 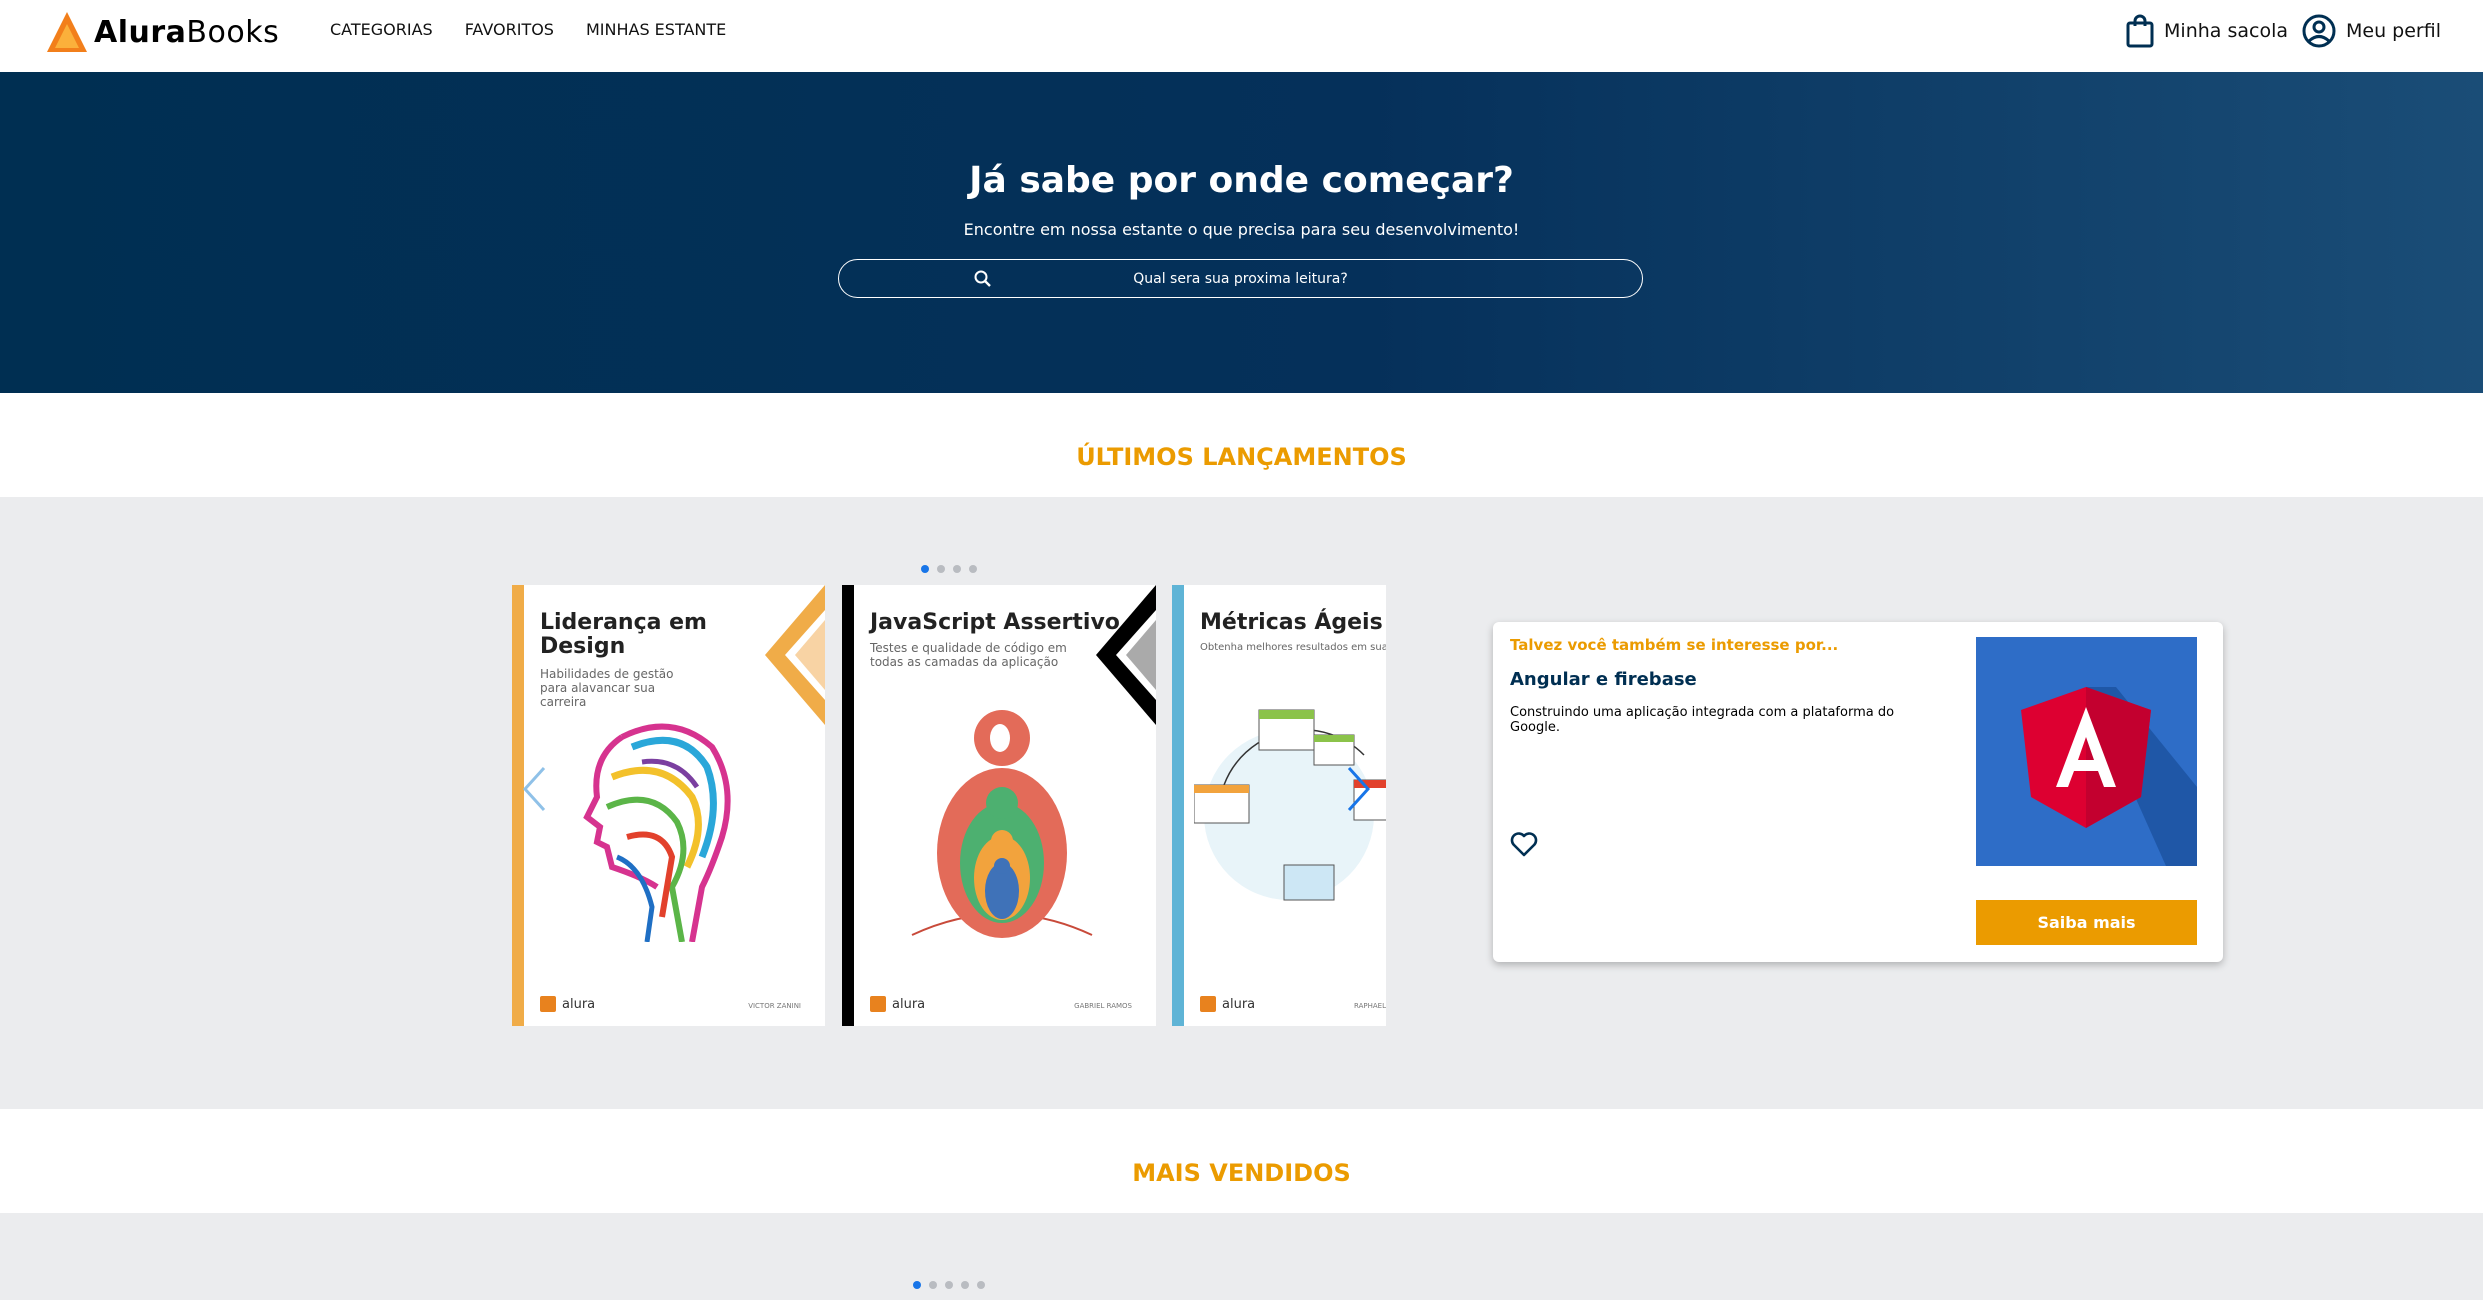 I want to click on alurabooks-logo: AluraBooks, so click(x=162, y=32).